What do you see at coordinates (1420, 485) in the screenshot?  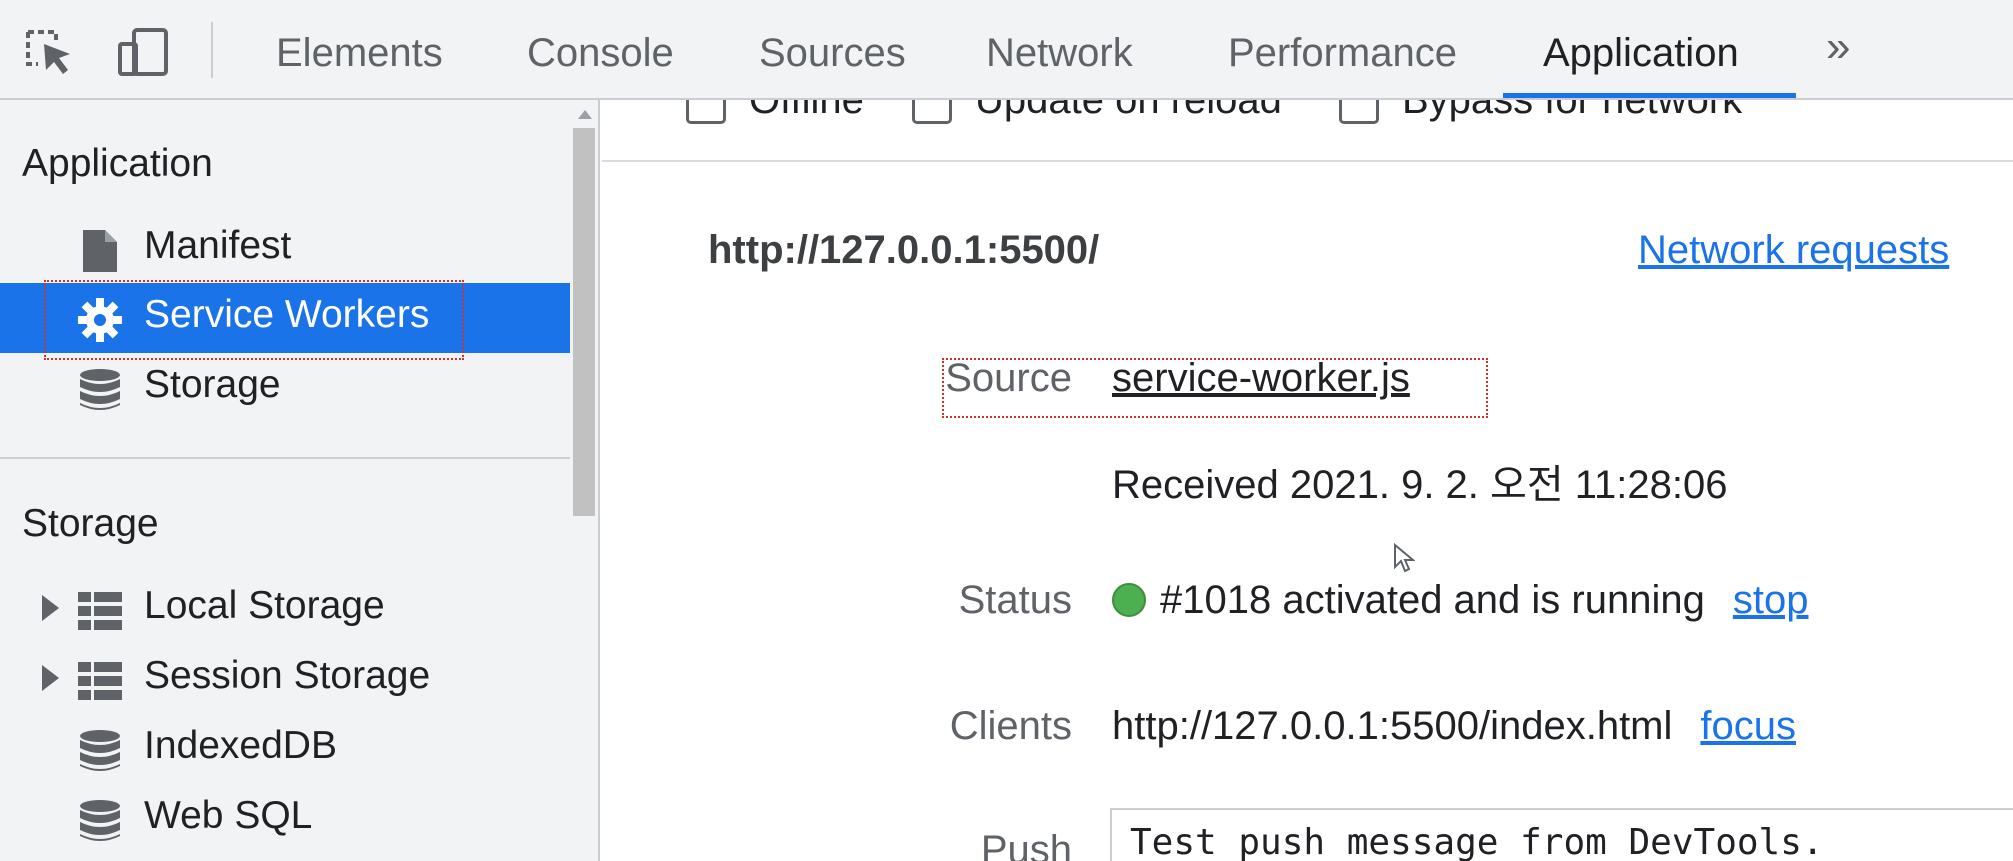 I see `received-timestamp: Received 2021. 9. 2. 오전 11:28:06` at bounding box center [1420, 485].